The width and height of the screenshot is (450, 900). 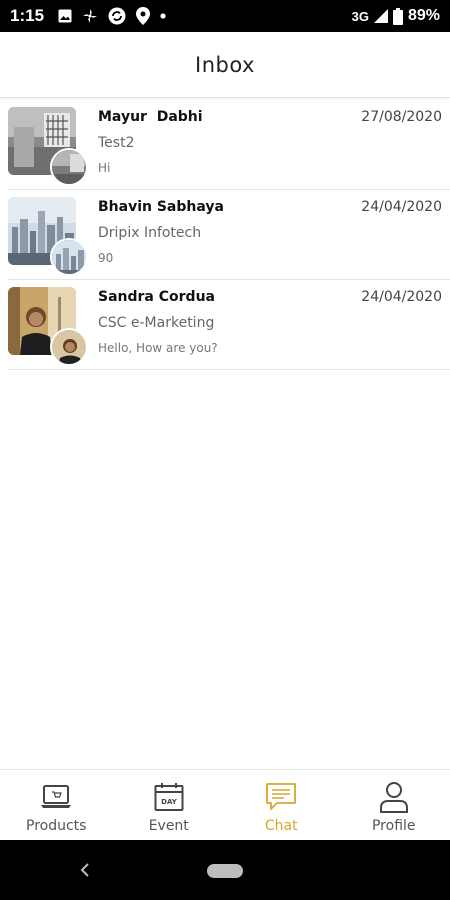 What do you see at coordinates (143, 16) in the screenshot?
I see `location-pin-icon` at bounding box center [143, 16].